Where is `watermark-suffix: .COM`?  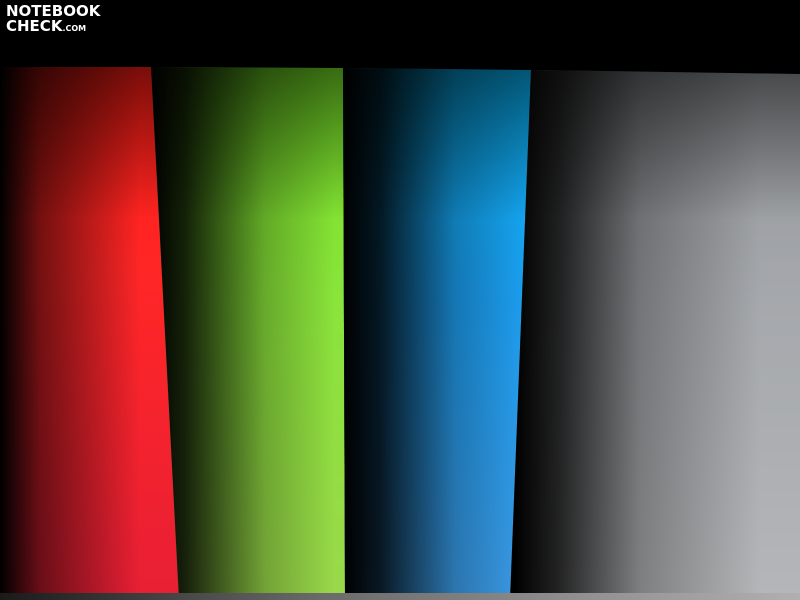 watermark-suffix: .COM is located at coordinates (74, 28).